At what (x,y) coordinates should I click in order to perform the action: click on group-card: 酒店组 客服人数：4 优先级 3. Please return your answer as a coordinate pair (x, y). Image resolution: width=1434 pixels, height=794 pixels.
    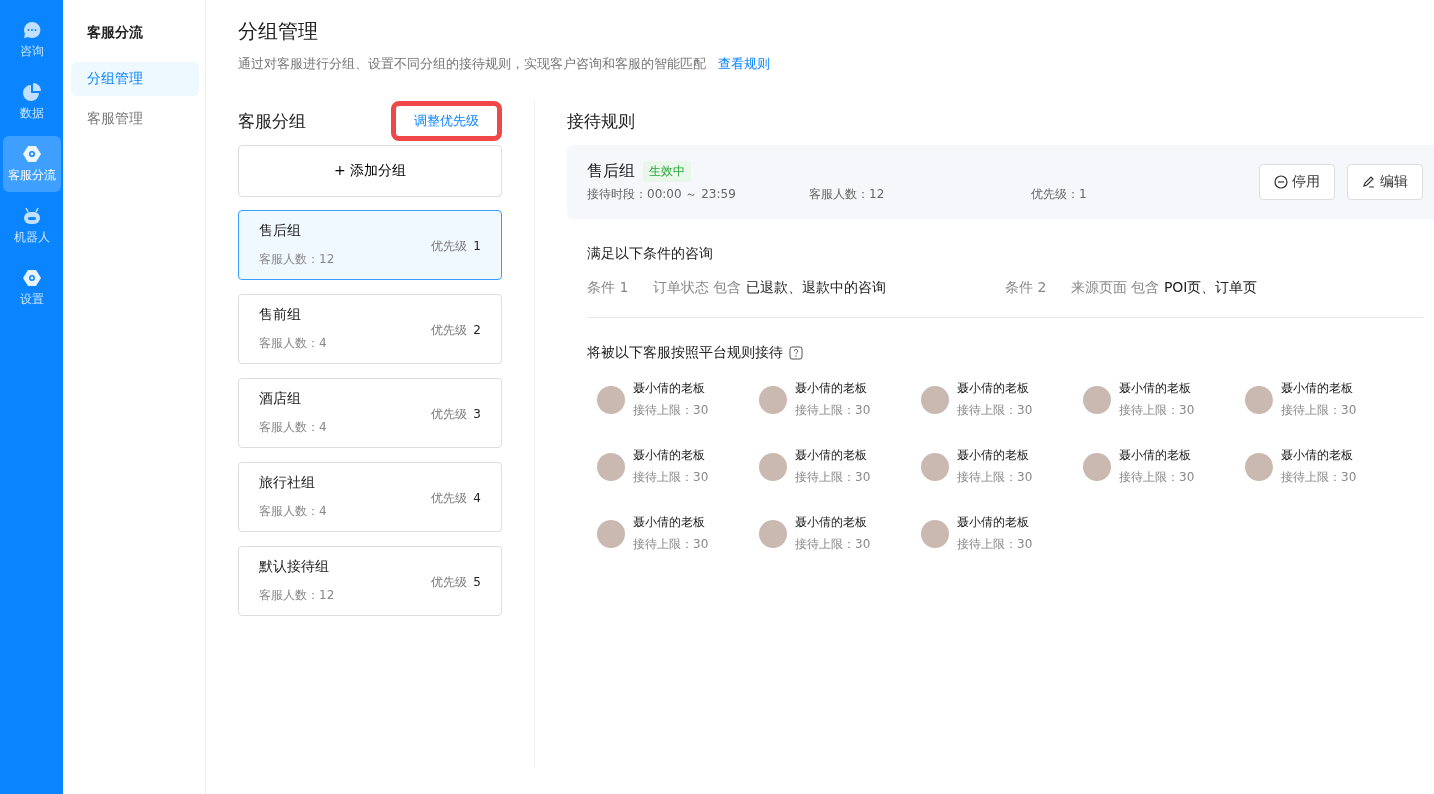
    Looking at the image, I should click on (370, 413).